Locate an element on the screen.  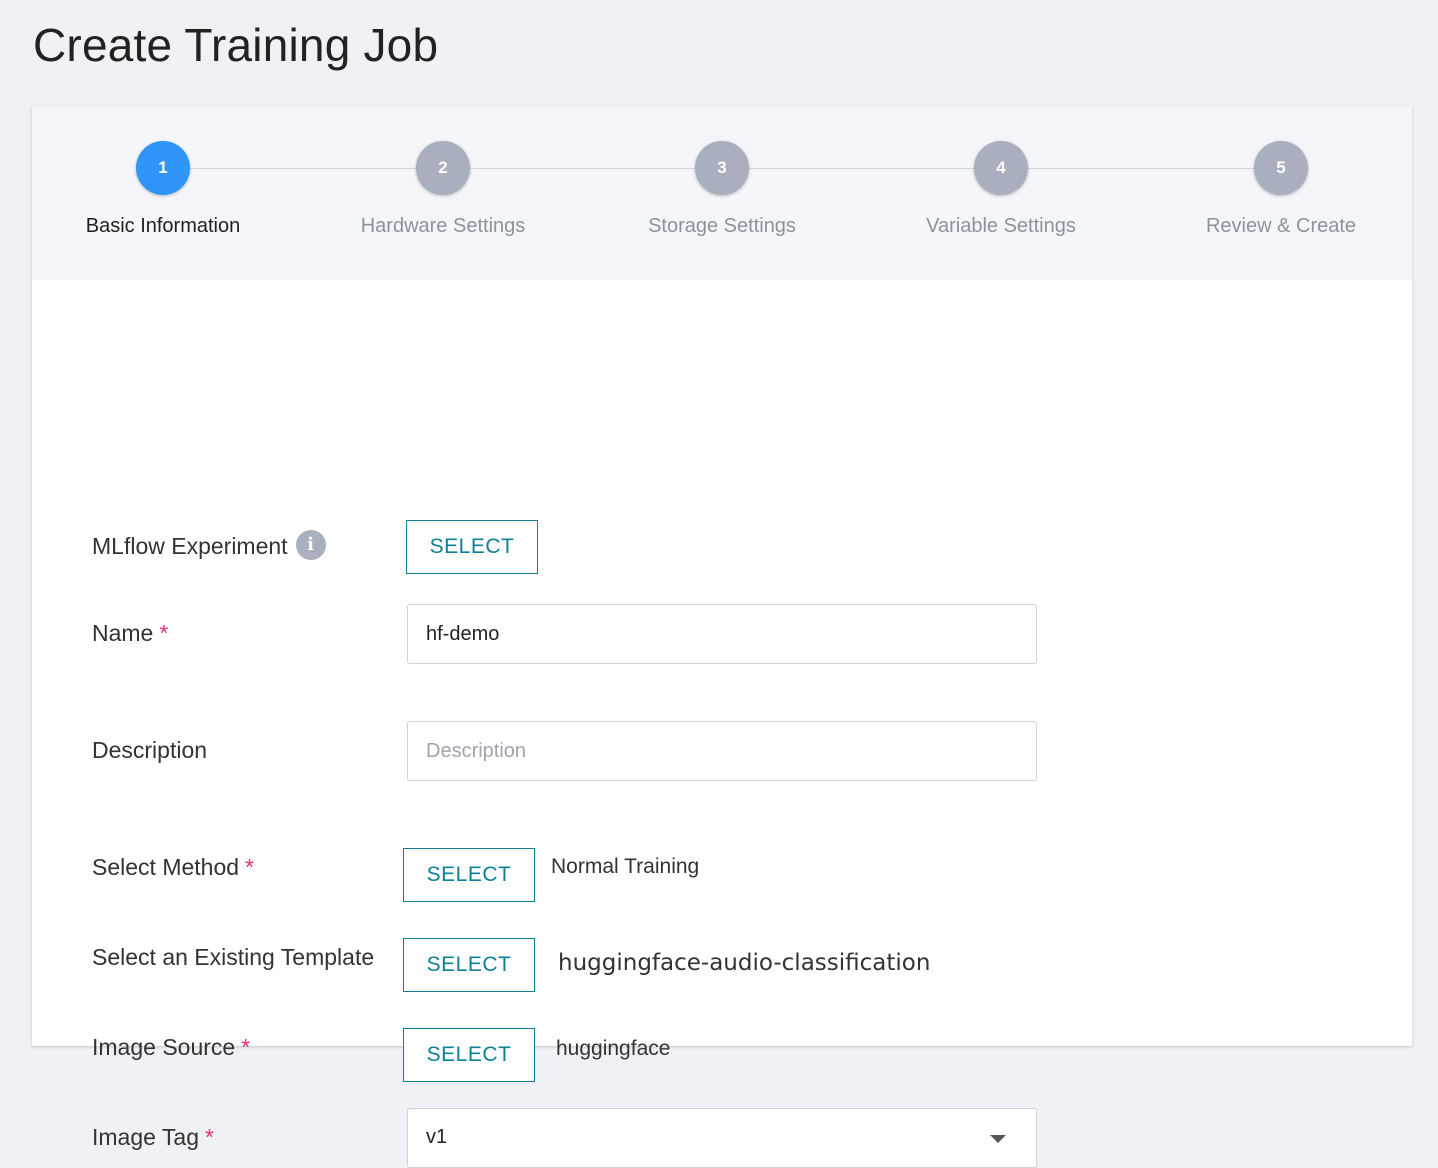
image-source-value: huggingface is located at coordinates (613, 1048).